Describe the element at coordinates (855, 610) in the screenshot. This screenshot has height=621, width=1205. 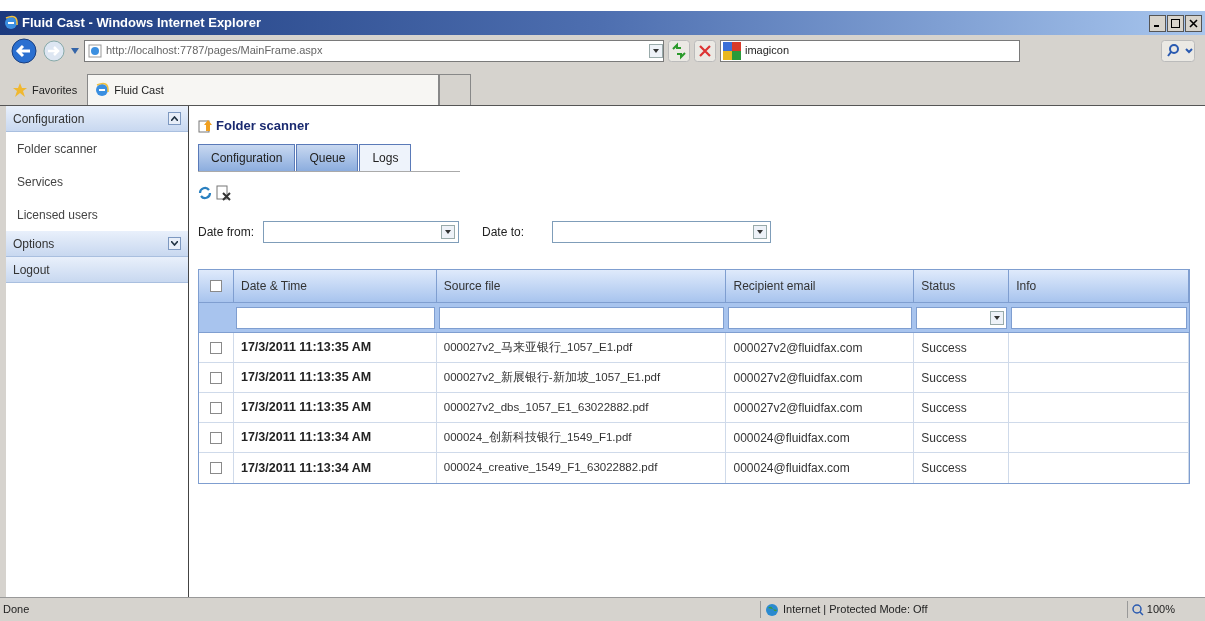
I see `security-zone: Internet | Protected Mode: Off` at that location.